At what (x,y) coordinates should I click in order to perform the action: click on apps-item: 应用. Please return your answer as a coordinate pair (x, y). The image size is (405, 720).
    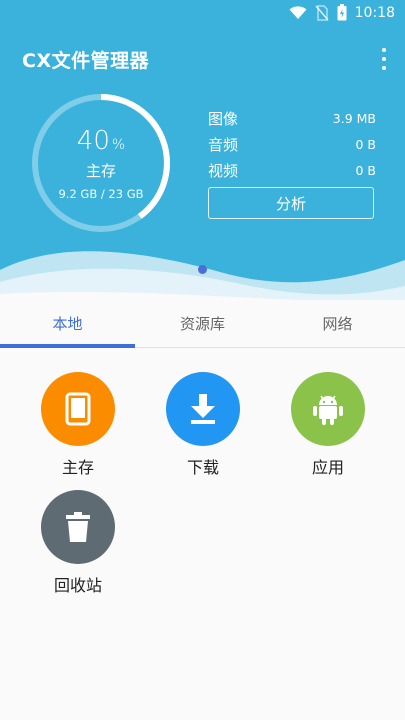
    Looking at the image, I should click on (328, 425).